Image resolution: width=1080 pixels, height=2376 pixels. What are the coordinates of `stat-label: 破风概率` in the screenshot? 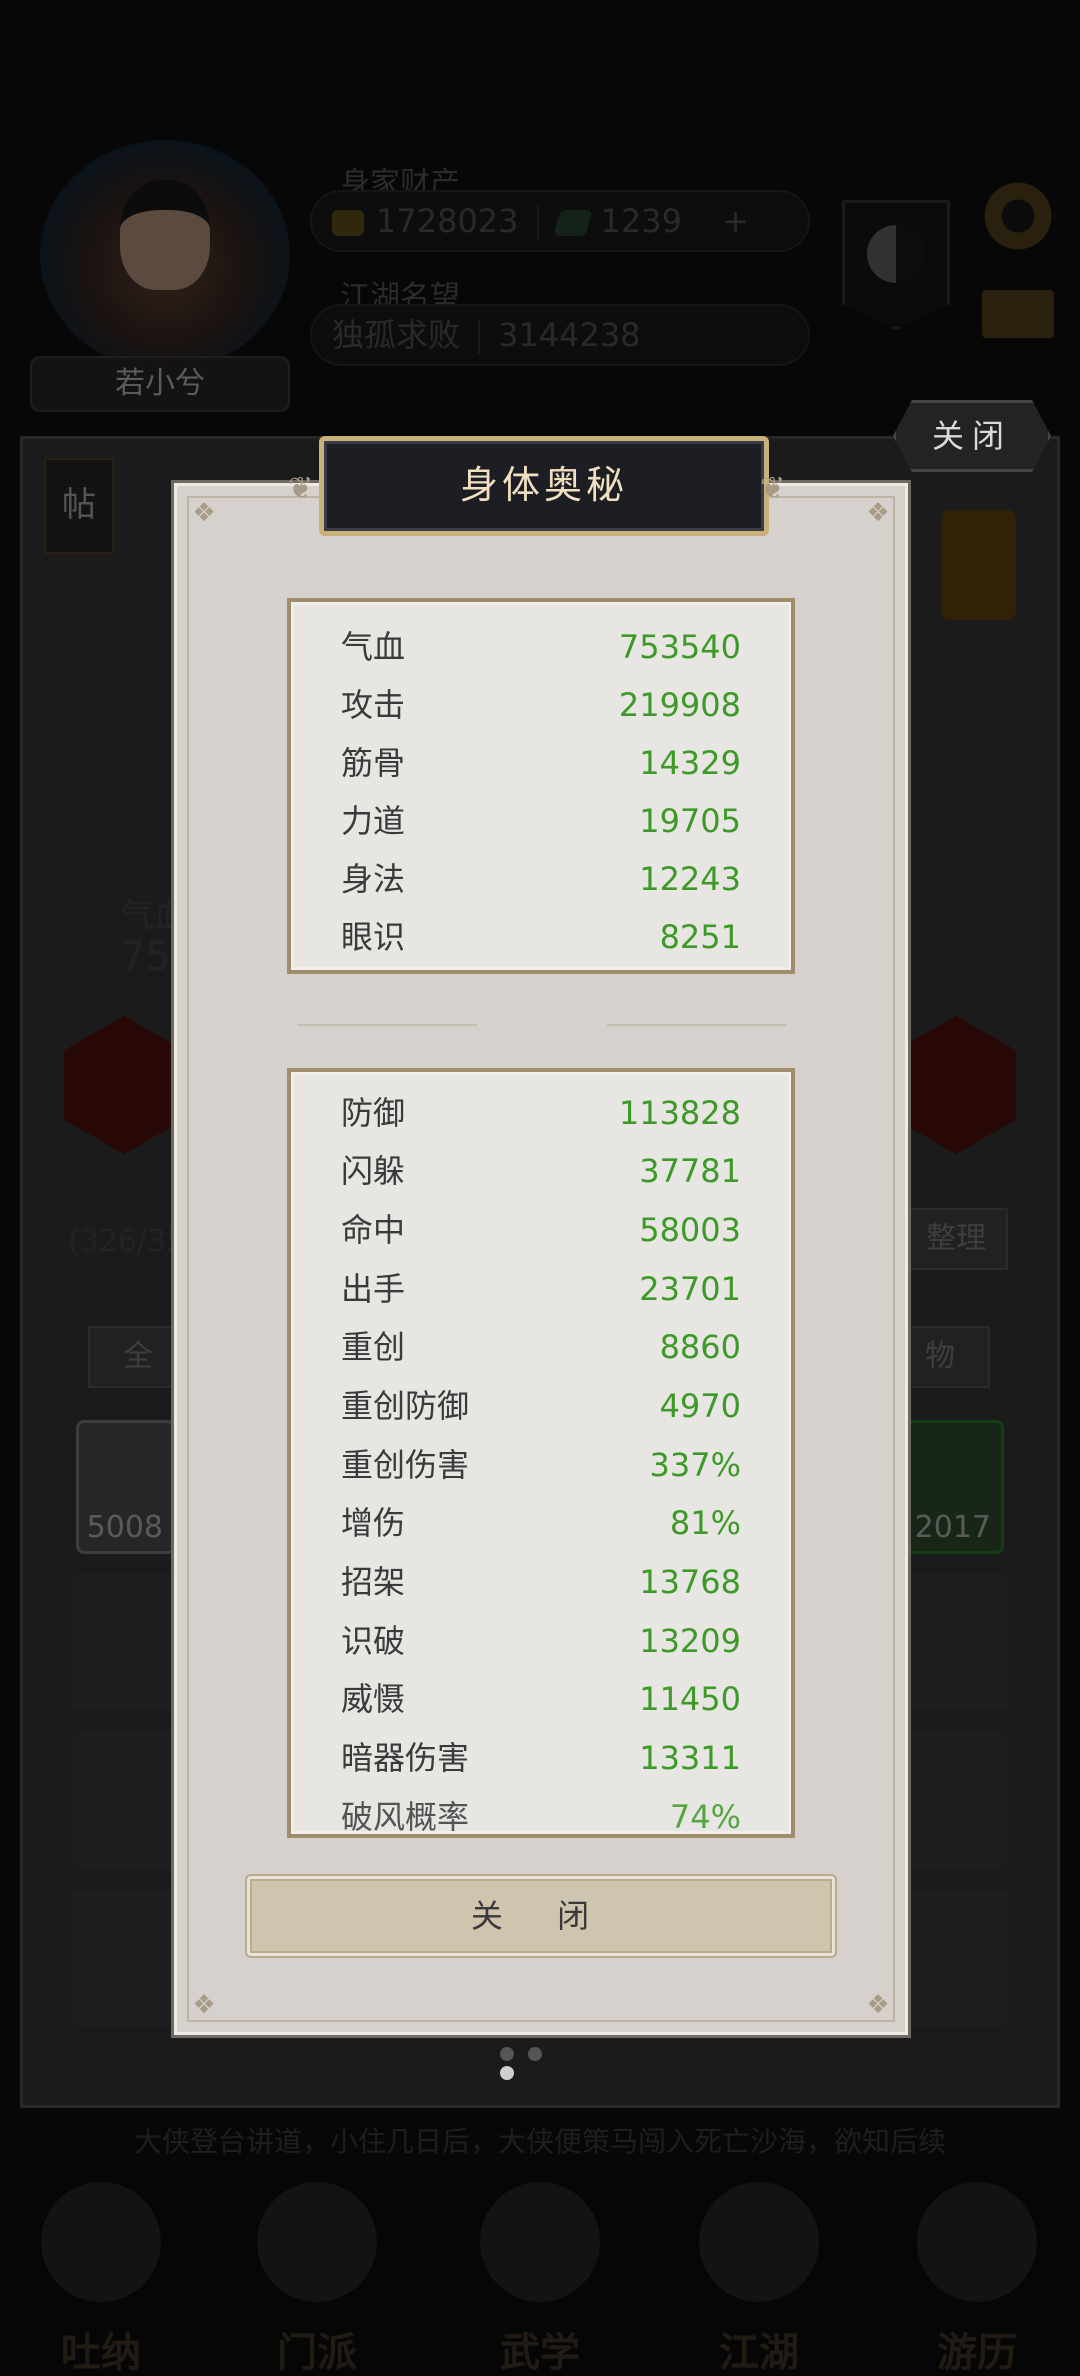 It's located at (405, 1817).